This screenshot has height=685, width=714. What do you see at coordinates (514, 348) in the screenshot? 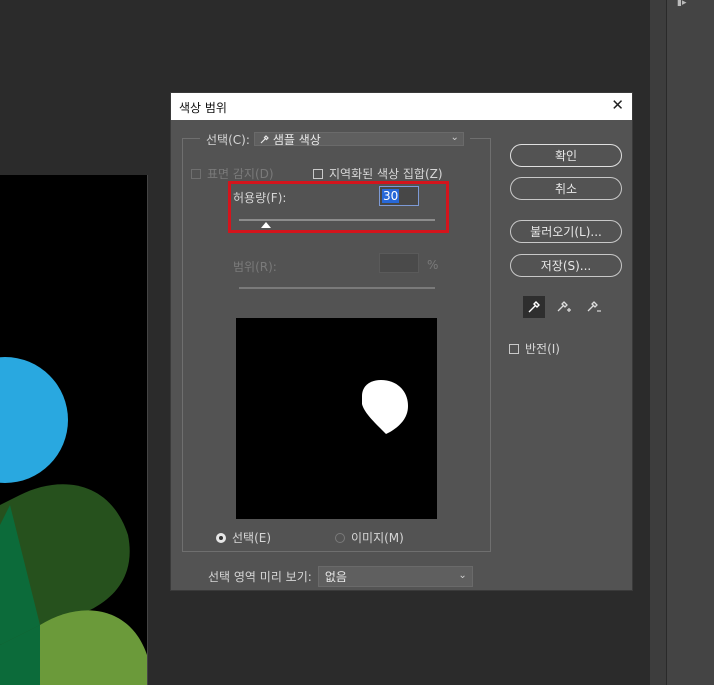
I see `invert-checkbox` at bounding box center [514, 348].